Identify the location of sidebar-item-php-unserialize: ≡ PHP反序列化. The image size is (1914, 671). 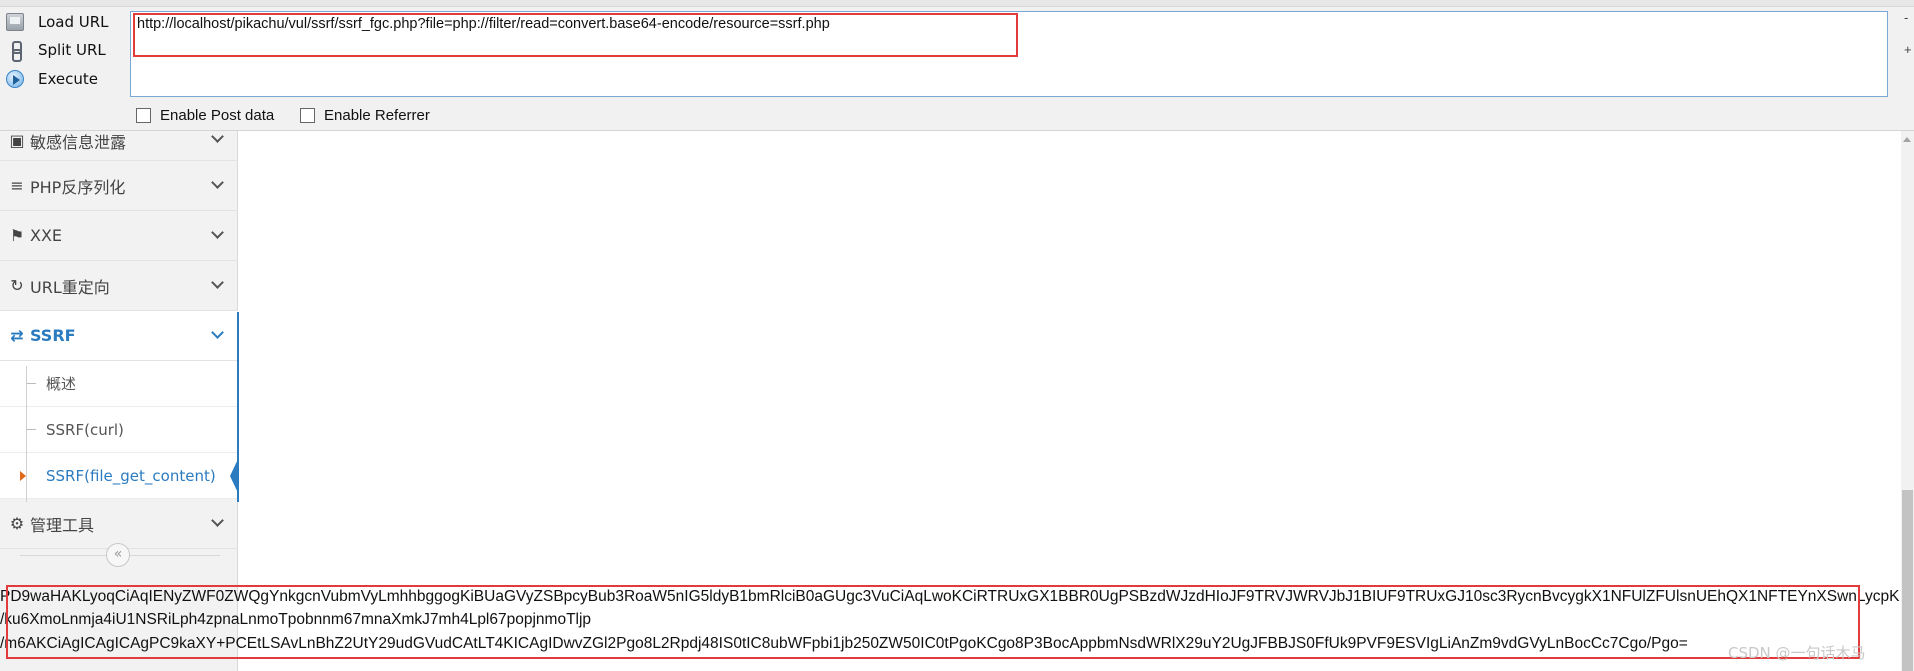
(119, 186).